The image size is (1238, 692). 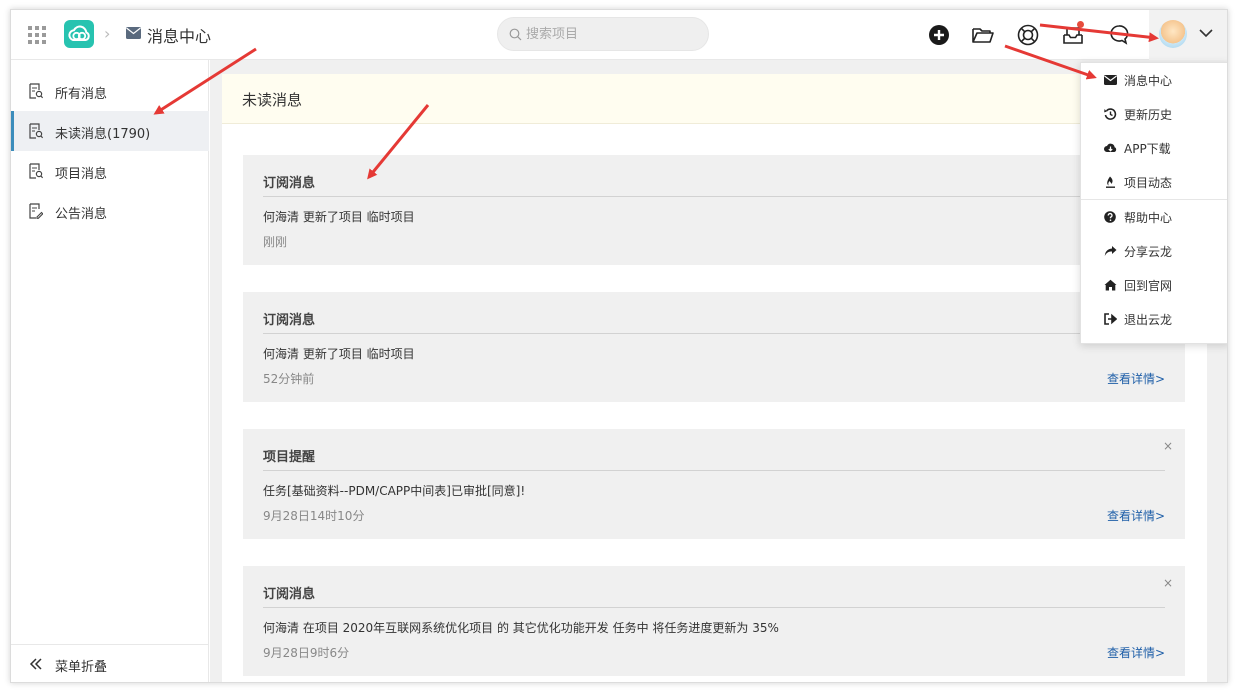 I want to click on menu-item-official-site: 回到官网, so click(x=1154, y=285).